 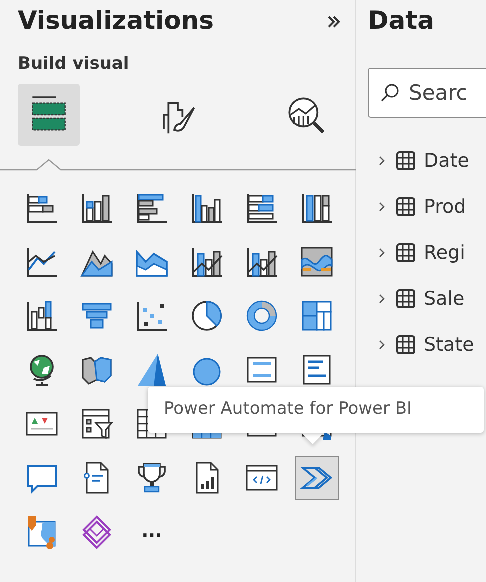 What do you see at coordinates (74, 64) in the screenshot?
I see `section-title: Build visual` at bounding box center [74, 64].